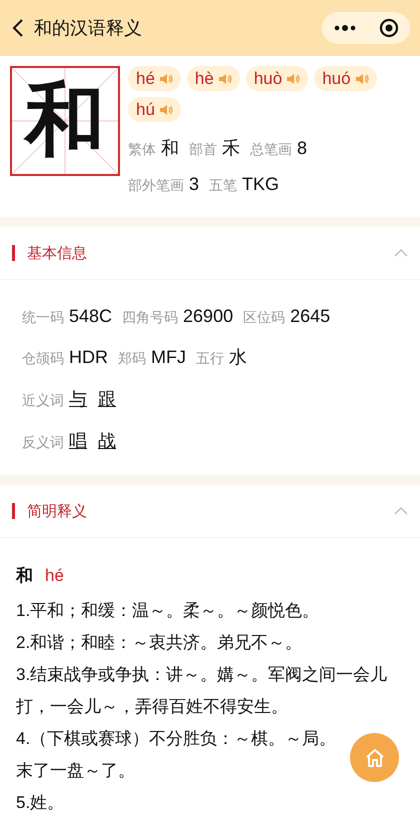 The image size is (420, 837). I want to click on section-title: 简明释义, so click(57, 511).